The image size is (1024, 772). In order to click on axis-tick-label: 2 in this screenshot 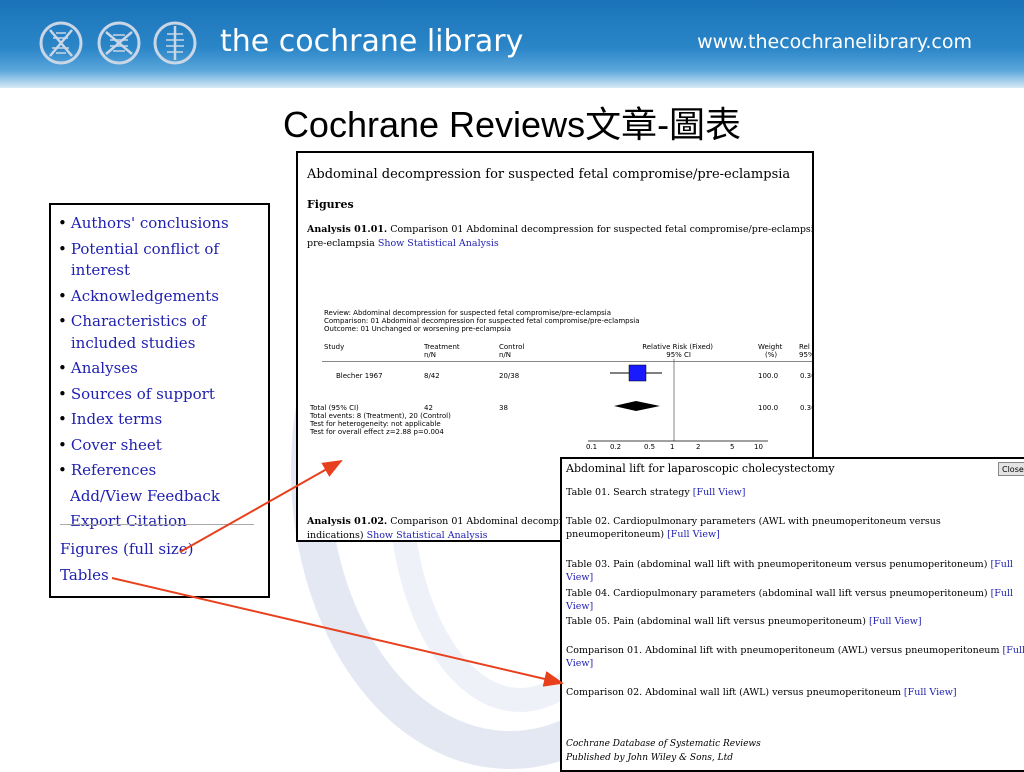, I will do `click(698, 447)`.